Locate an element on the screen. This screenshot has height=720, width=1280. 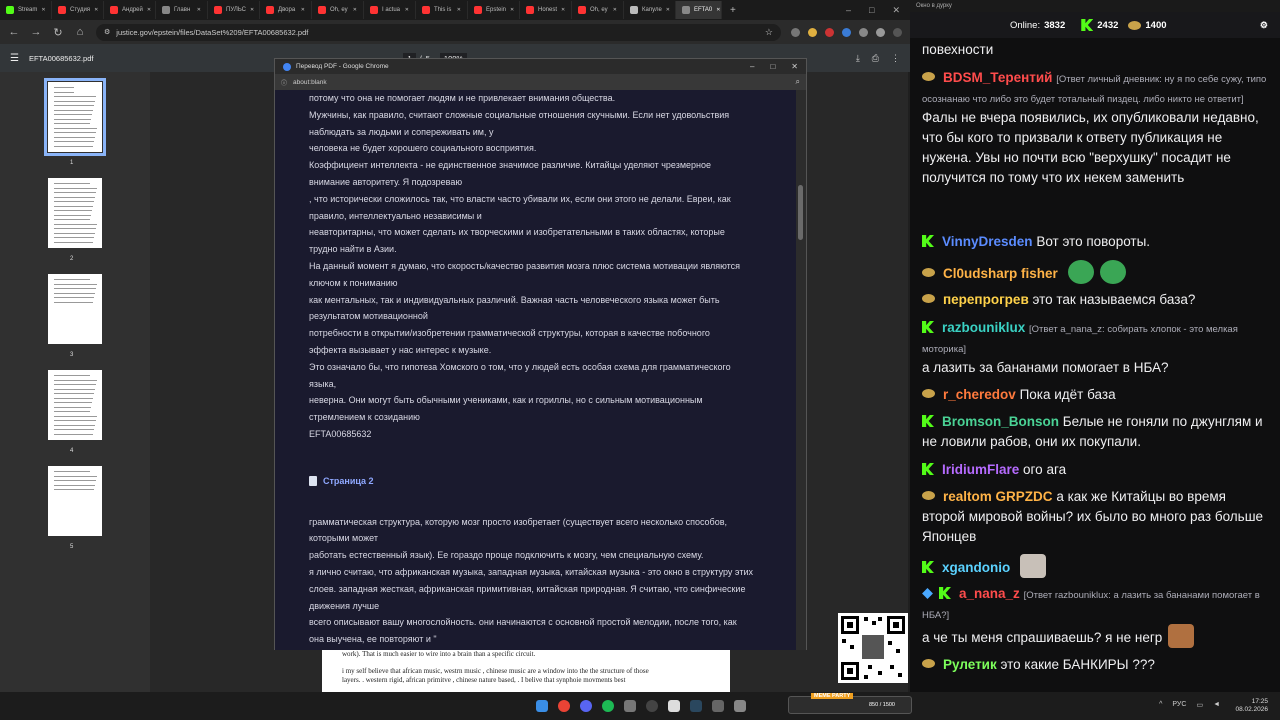
zoom-icon: ⌕ is located at coordinates (798, 82).